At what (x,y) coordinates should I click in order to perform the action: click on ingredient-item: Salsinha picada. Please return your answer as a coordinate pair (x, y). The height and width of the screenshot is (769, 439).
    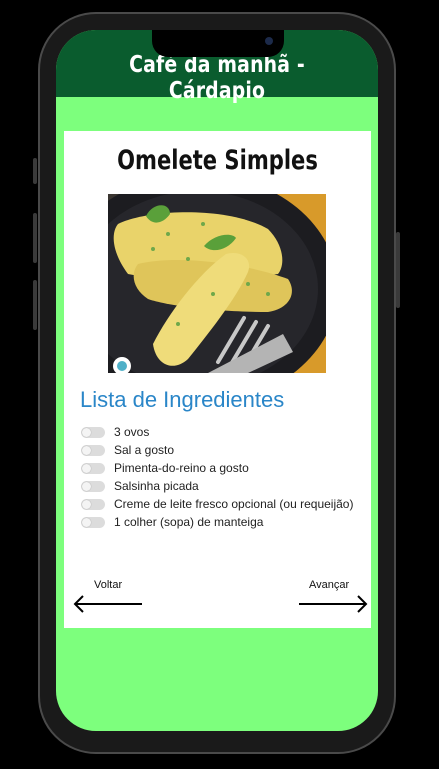
    Looking at the image, I should click on (217, 486).